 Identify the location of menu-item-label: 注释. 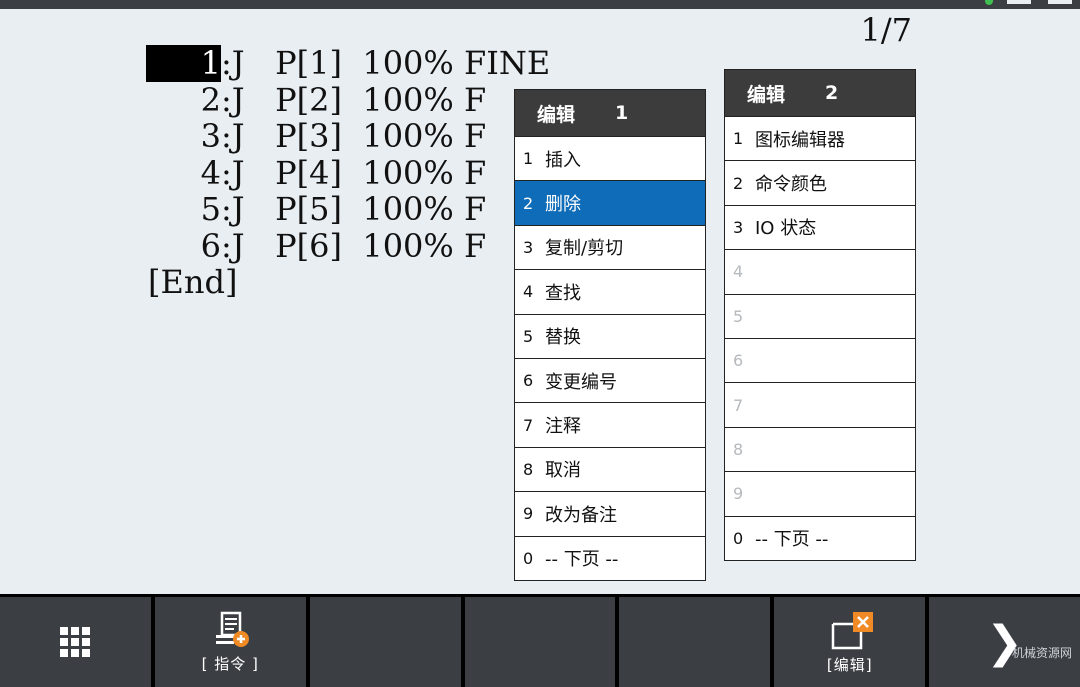
(563, 427).